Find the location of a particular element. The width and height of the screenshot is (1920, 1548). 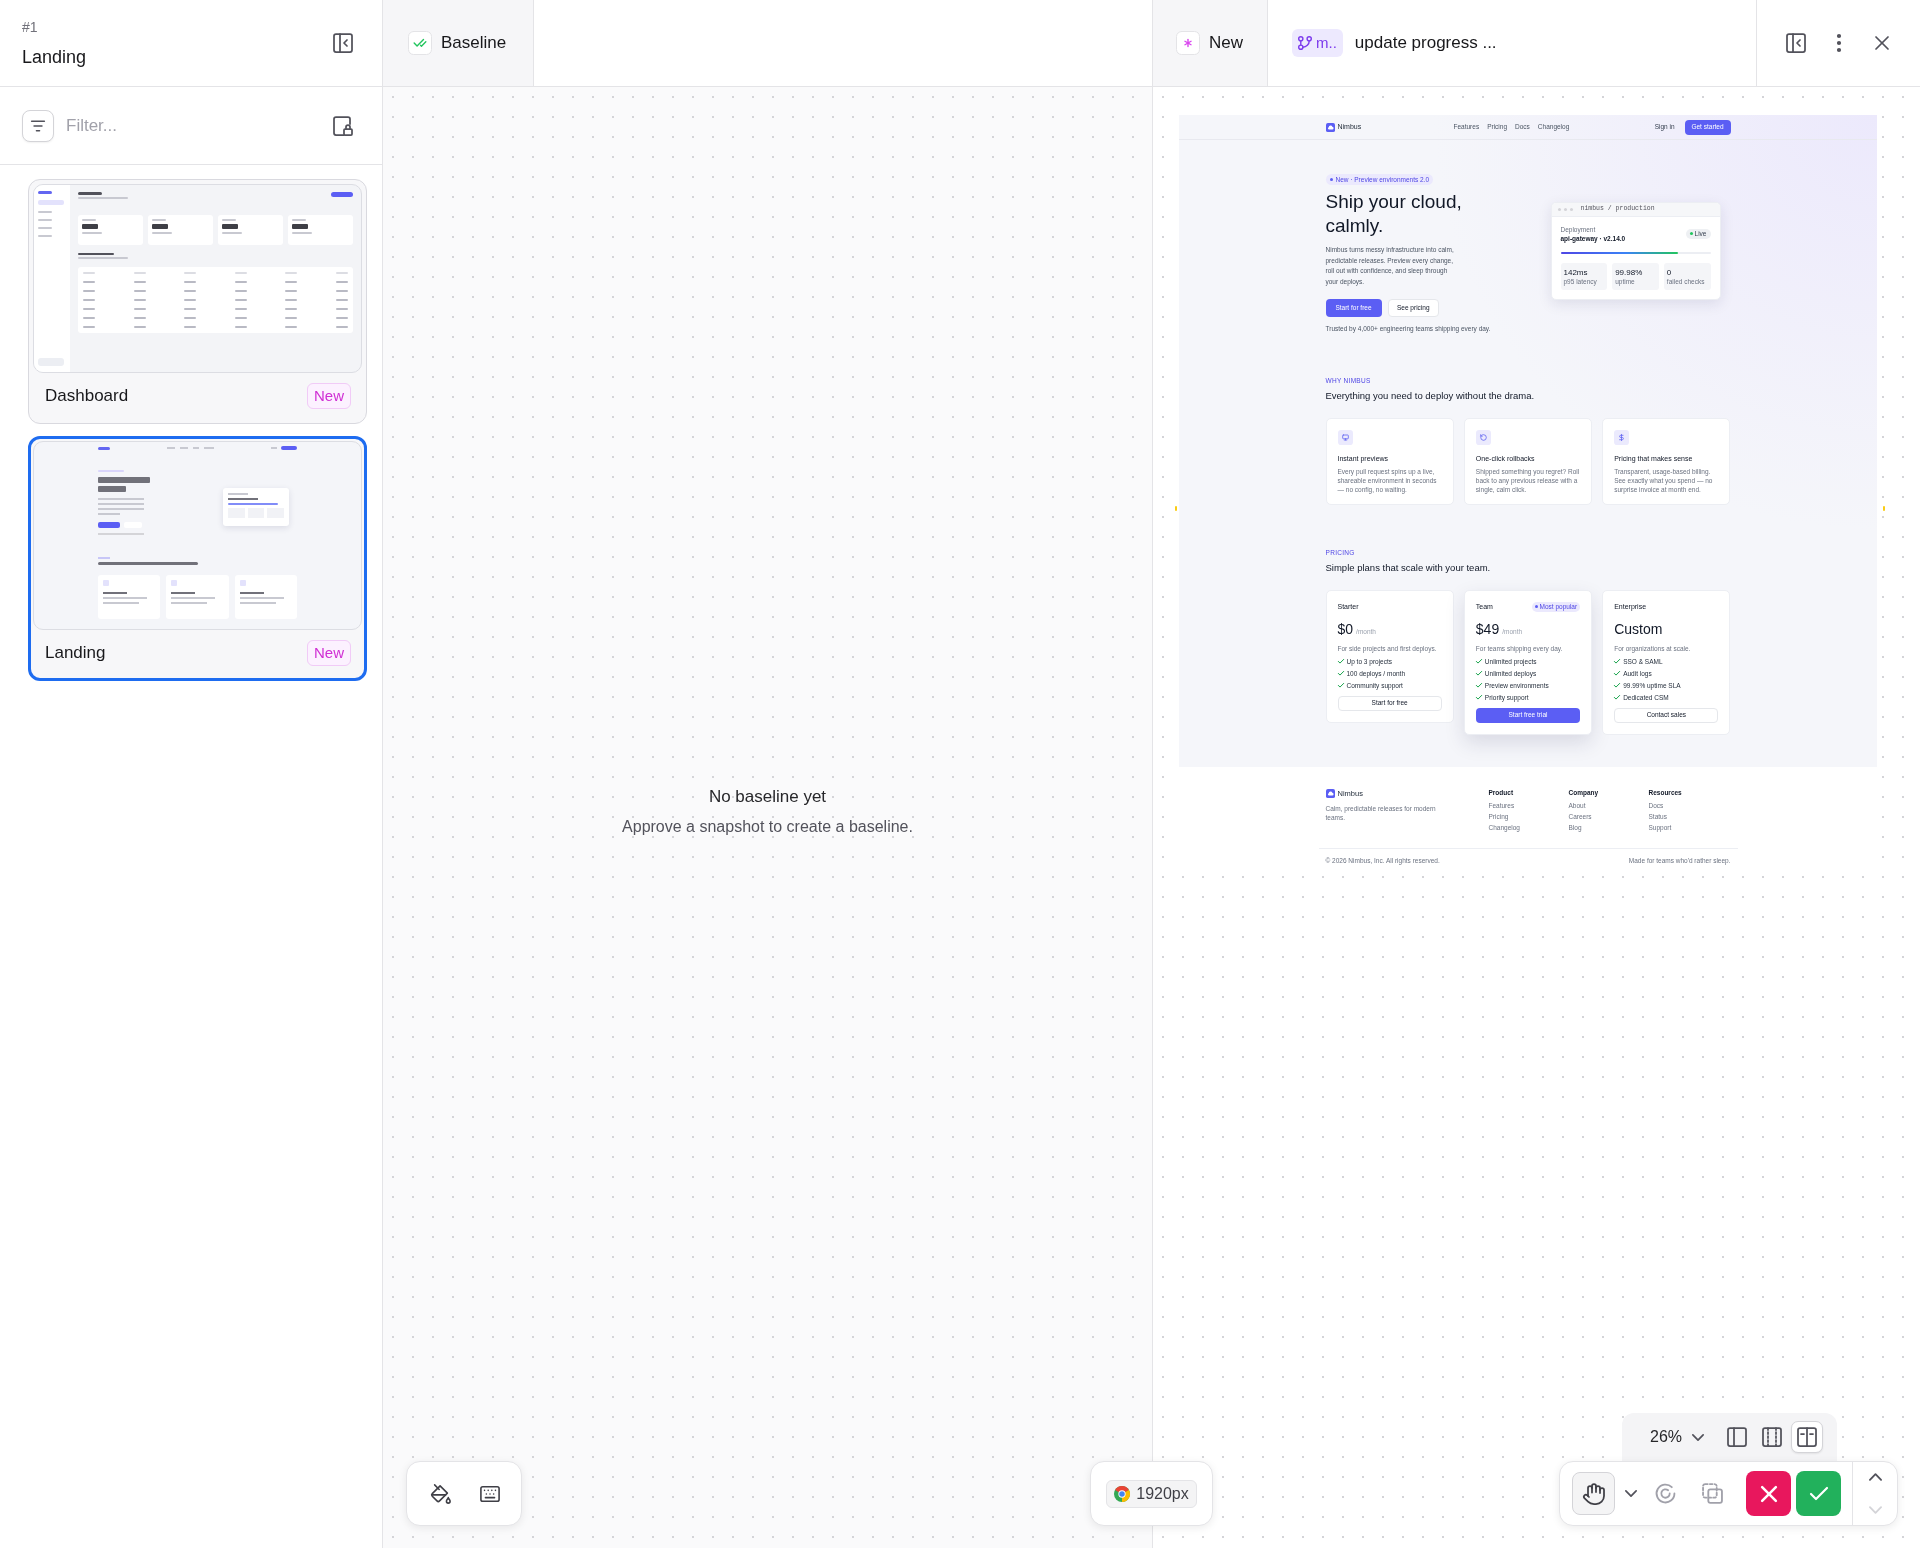

reject-button is located at coordinates (1768, 1493).